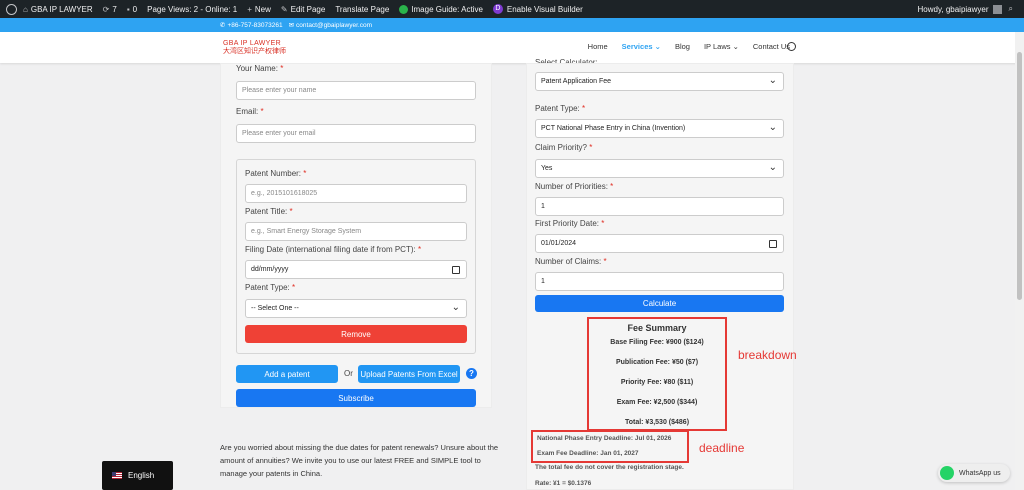  Describe the element at coordinates (356, 269) in the screenshot. I see `filing-date-input: dd/mm/yyyy` at that location.